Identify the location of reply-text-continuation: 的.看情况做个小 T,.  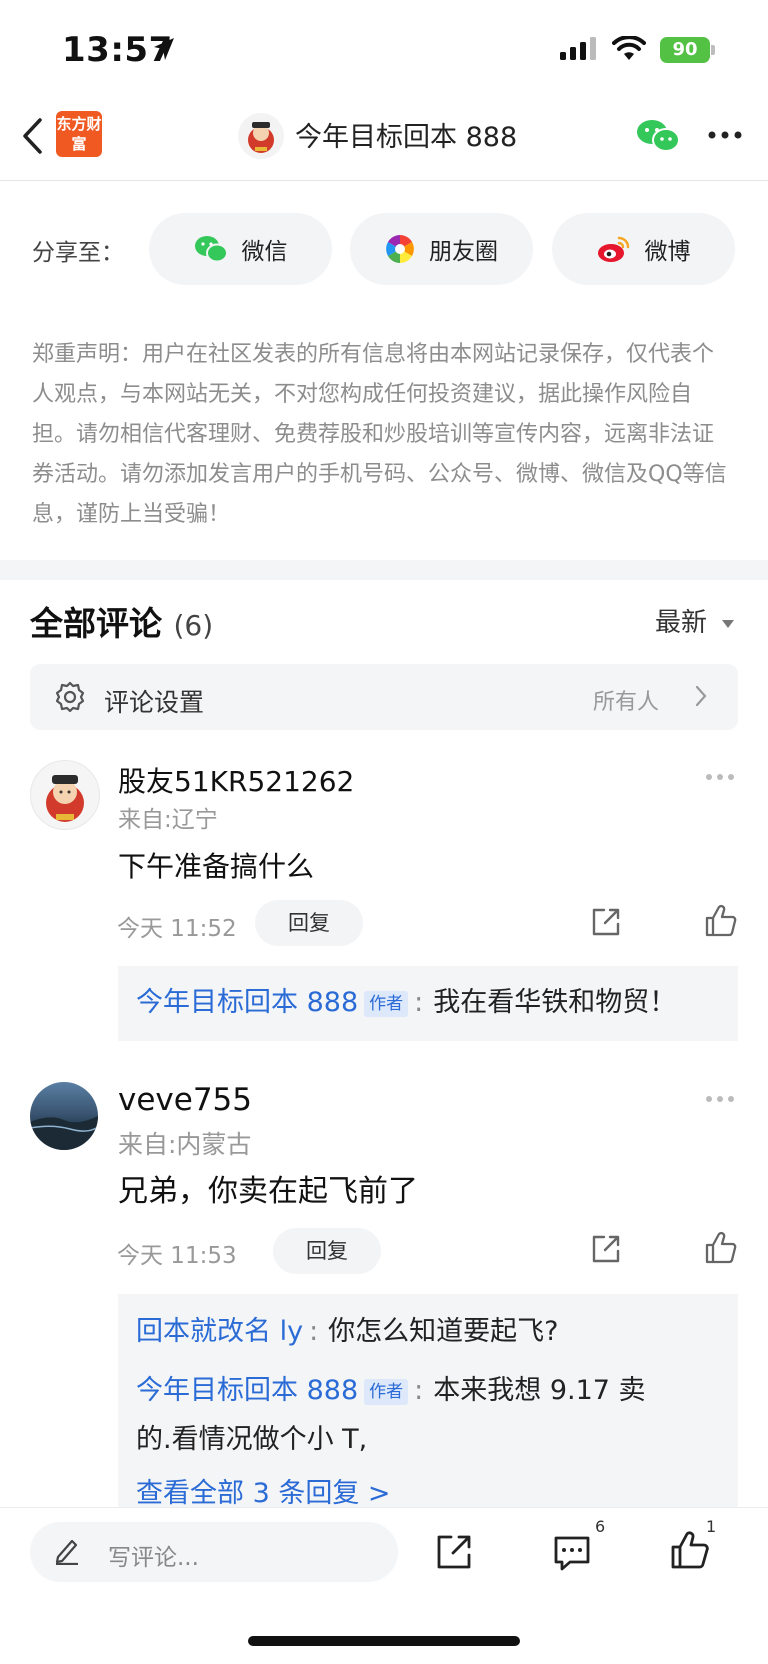
(252, 1439).